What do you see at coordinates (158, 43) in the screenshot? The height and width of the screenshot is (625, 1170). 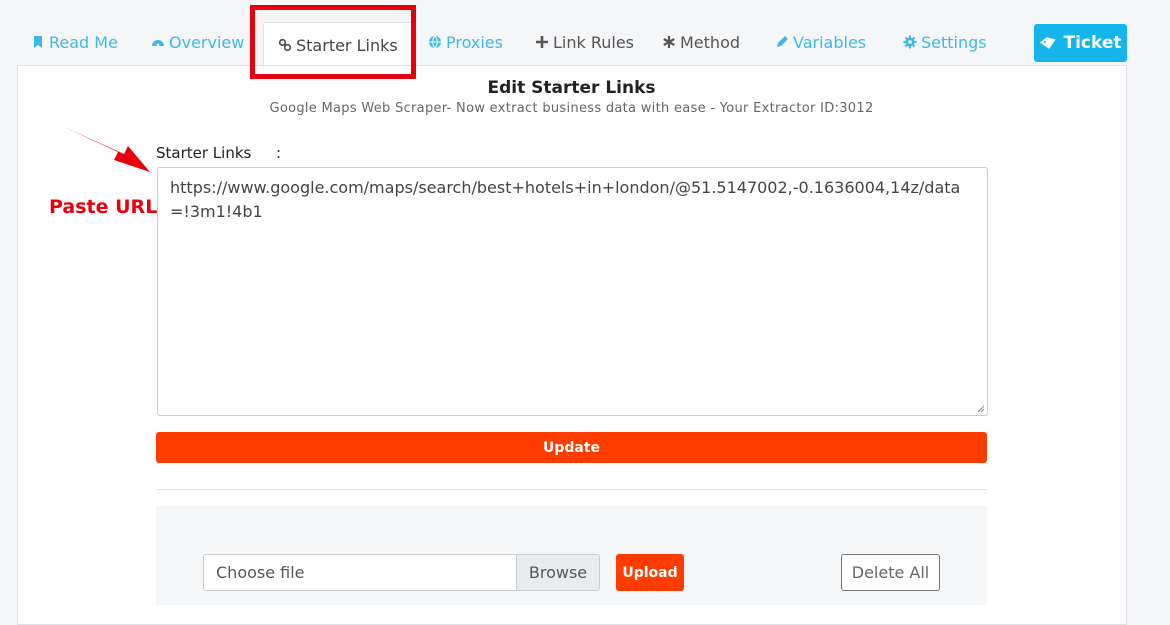 I see `dashboard-icon` at bounding box center [158, 43].